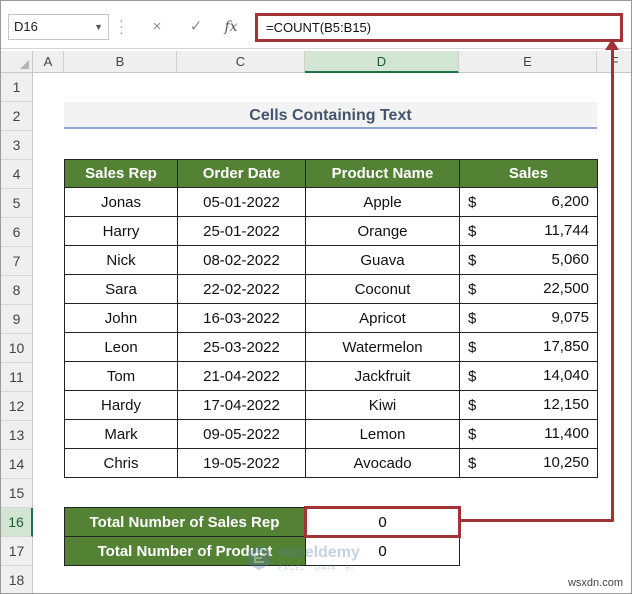 This screenshot has width=632, height=594. Describe the element at coordinates (121, 434) in the screenshot. I see `cell-sales-rep: Mark` at that location.